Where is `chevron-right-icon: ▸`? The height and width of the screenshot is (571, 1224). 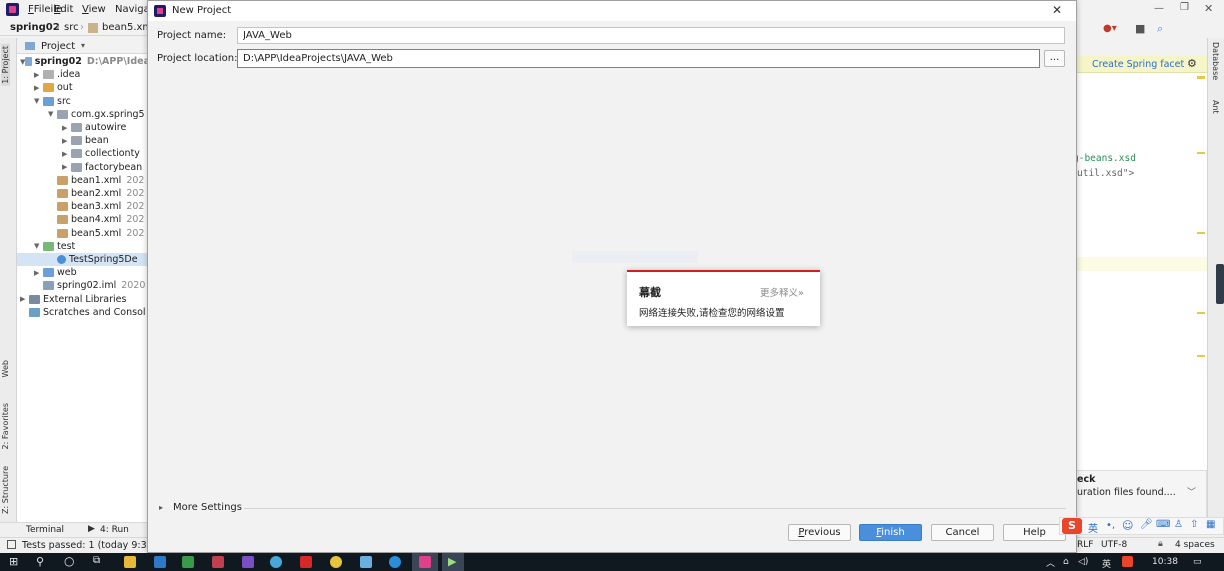 chevron-right-icon: ▸ is located at coordinates (161, 507).